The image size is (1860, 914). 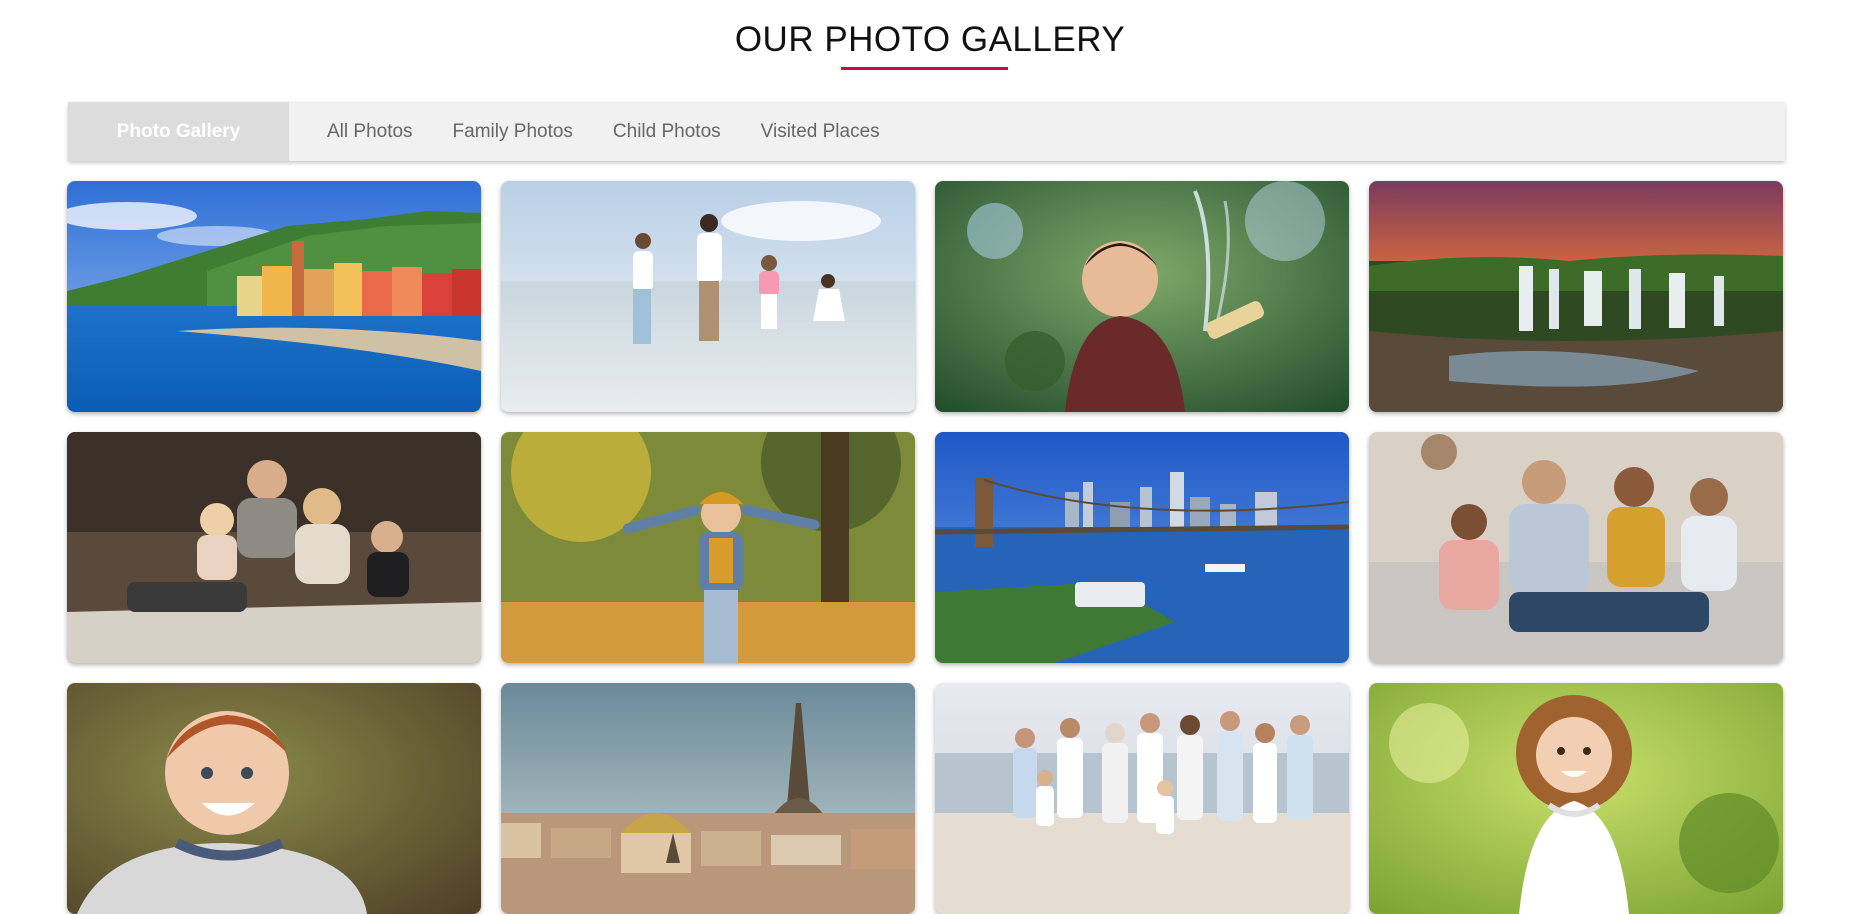 I want to click on nav-link-all-photos: All Photos, so click(x=370, y=132).